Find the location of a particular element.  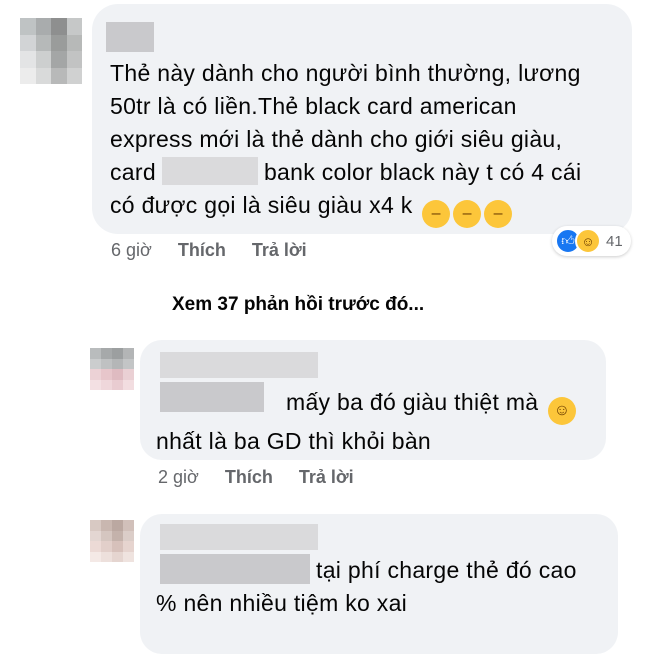

comment-word: có được gọi là siêu giàu x4 k is located at coordinates (261, 205).